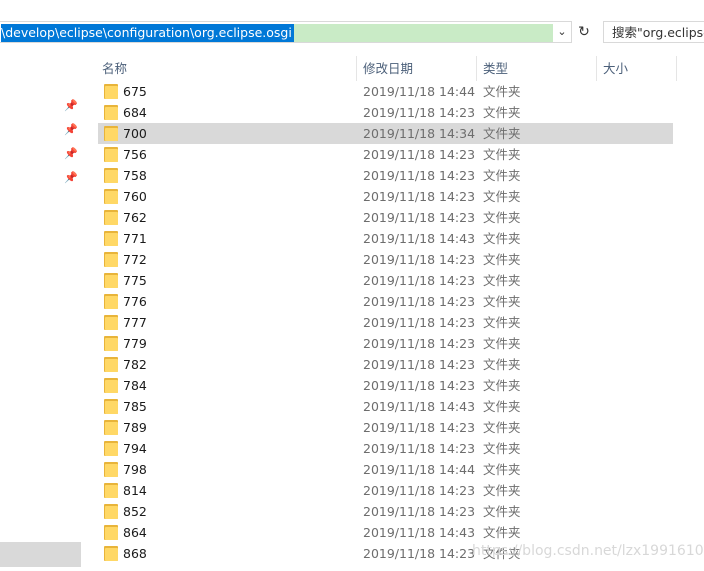 The height and width of the screenshot is (571, 704). I want to click on file-row: 776 2019/11/18 14:23 文件夹, so click(385, 301).